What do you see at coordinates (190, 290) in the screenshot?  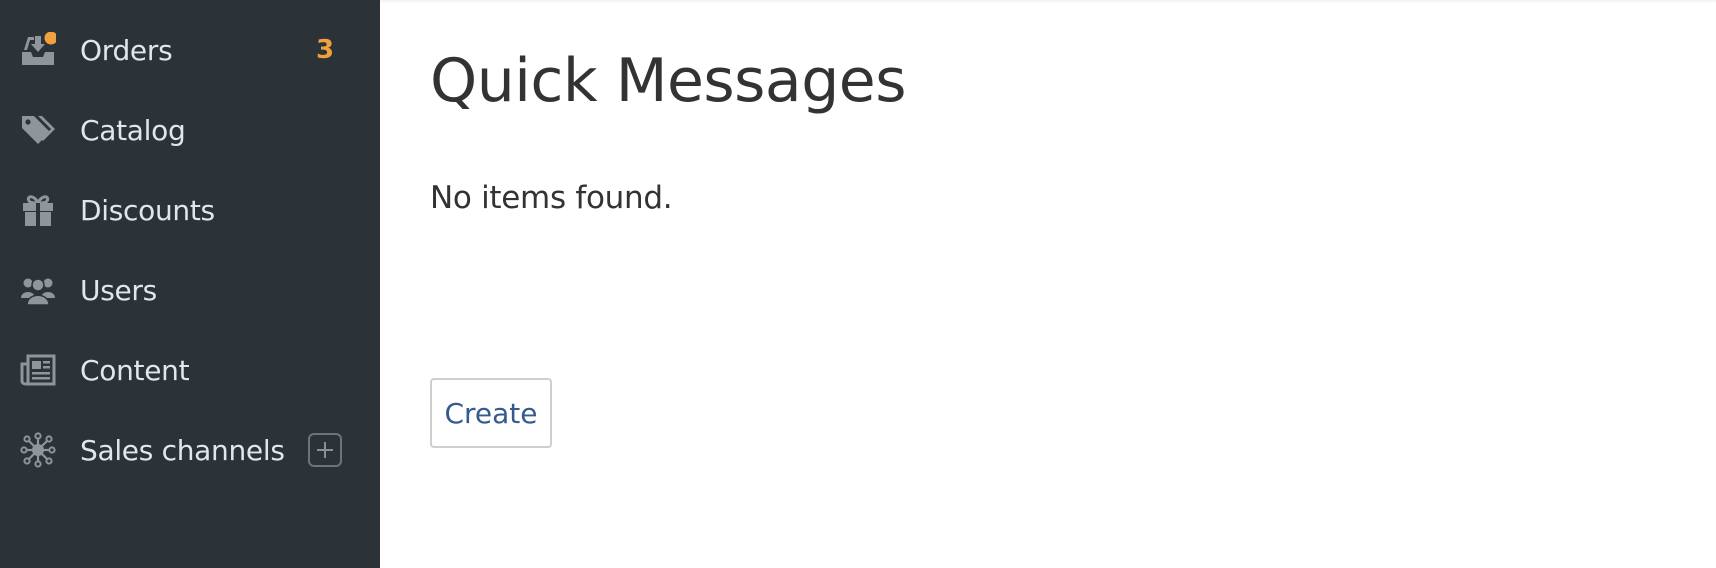 I see `sidebar-item-users: Users` at bounding box center [190, 290].